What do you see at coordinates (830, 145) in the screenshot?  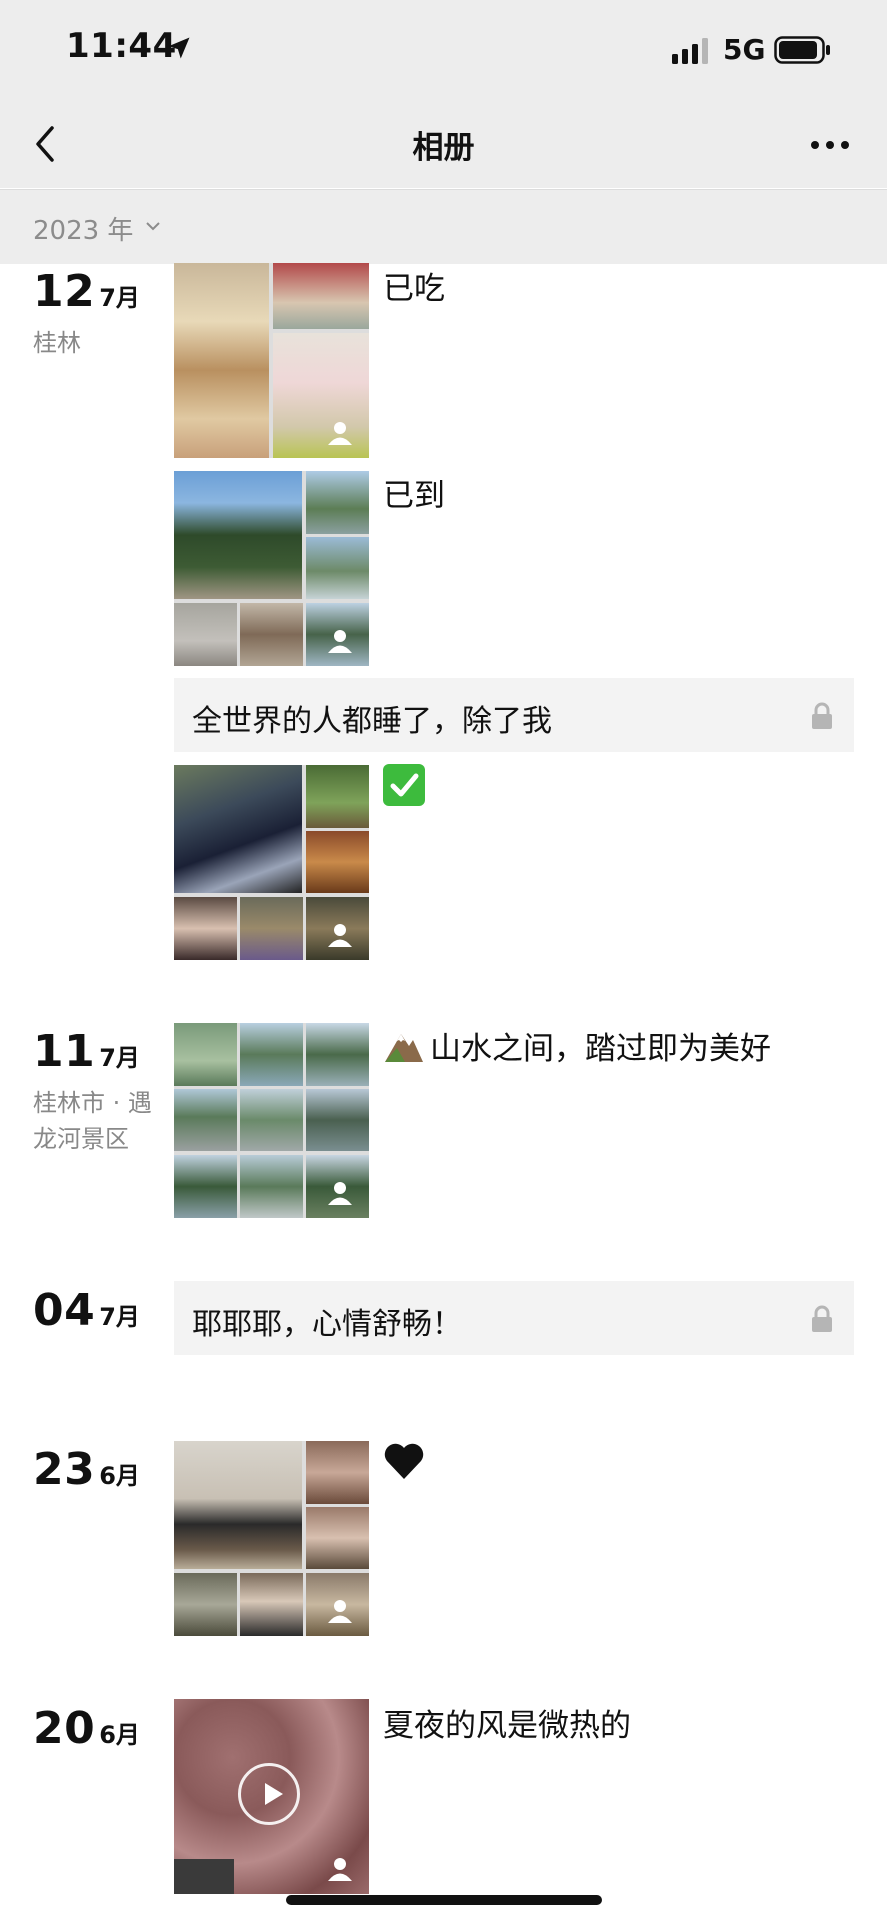 I see `more-options-icon` at bounding box center [830, 145].